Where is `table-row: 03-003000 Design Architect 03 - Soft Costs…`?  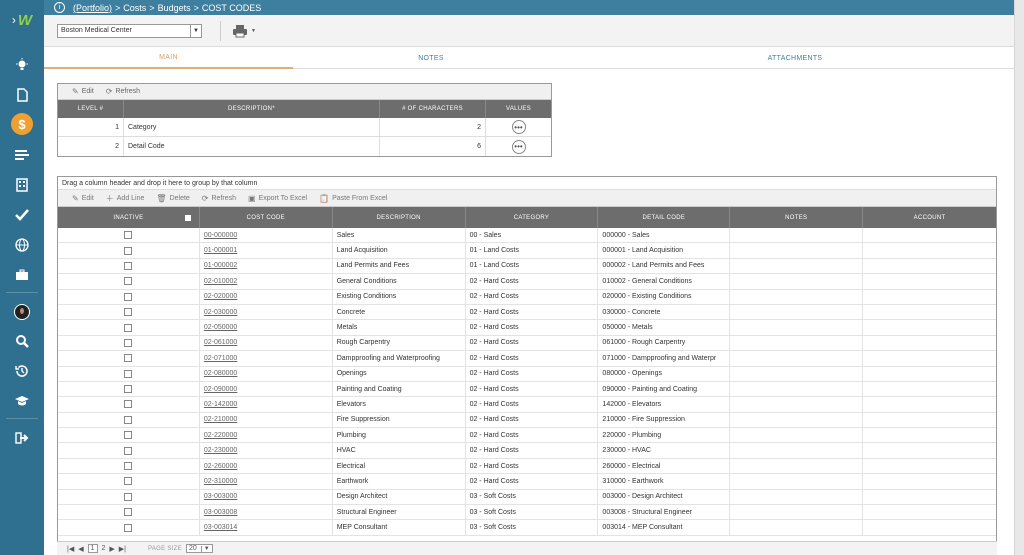 table-row: 03-003000 Design Architect 03 - Soft Costs… is located at coordinates (527, 497).